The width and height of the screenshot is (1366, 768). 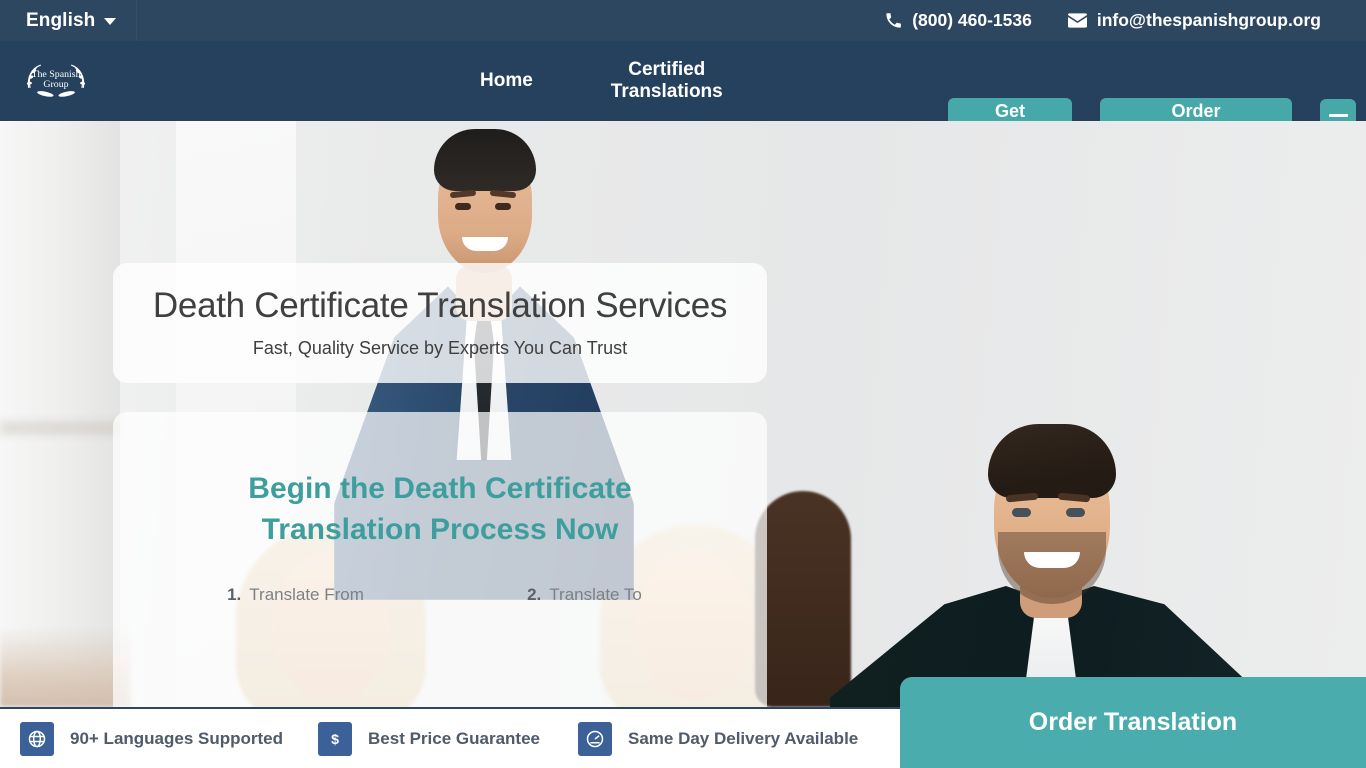 I want to click on nav-item-home: Home, so click(x=506, y=81).